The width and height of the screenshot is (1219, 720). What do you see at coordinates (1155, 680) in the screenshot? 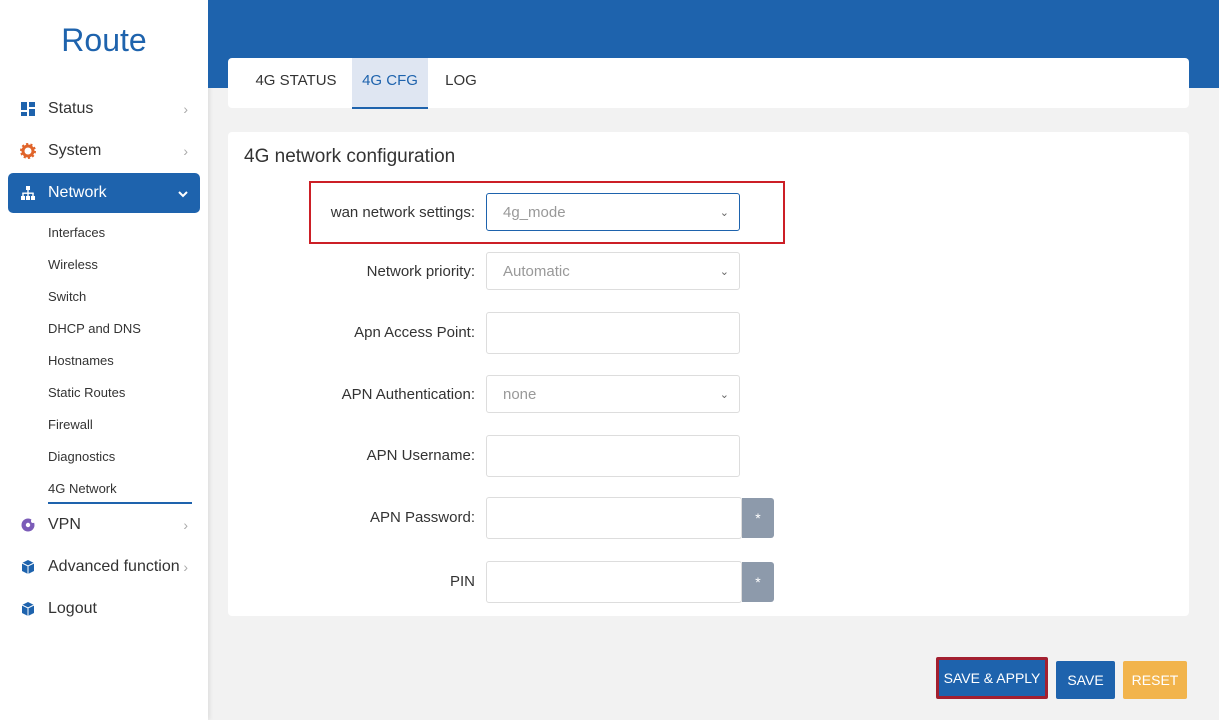
I see `reset-button: RESET` at bounding box center [1155, 680].